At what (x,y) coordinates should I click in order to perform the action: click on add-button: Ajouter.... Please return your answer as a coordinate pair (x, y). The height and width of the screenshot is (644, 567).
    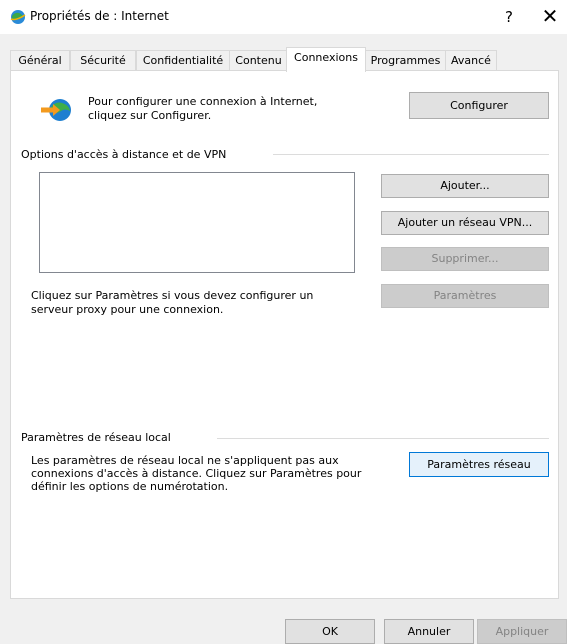
    Looking at the image, I should click on (465, 186).